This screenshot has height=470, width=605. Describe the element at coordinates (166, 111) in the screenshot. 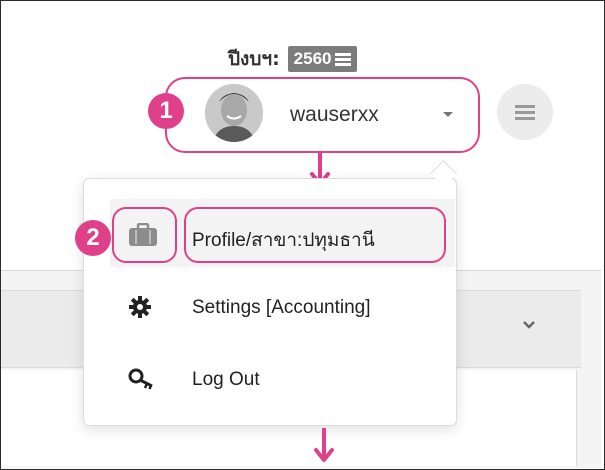

I see `step-1-badge: 1` at that location.